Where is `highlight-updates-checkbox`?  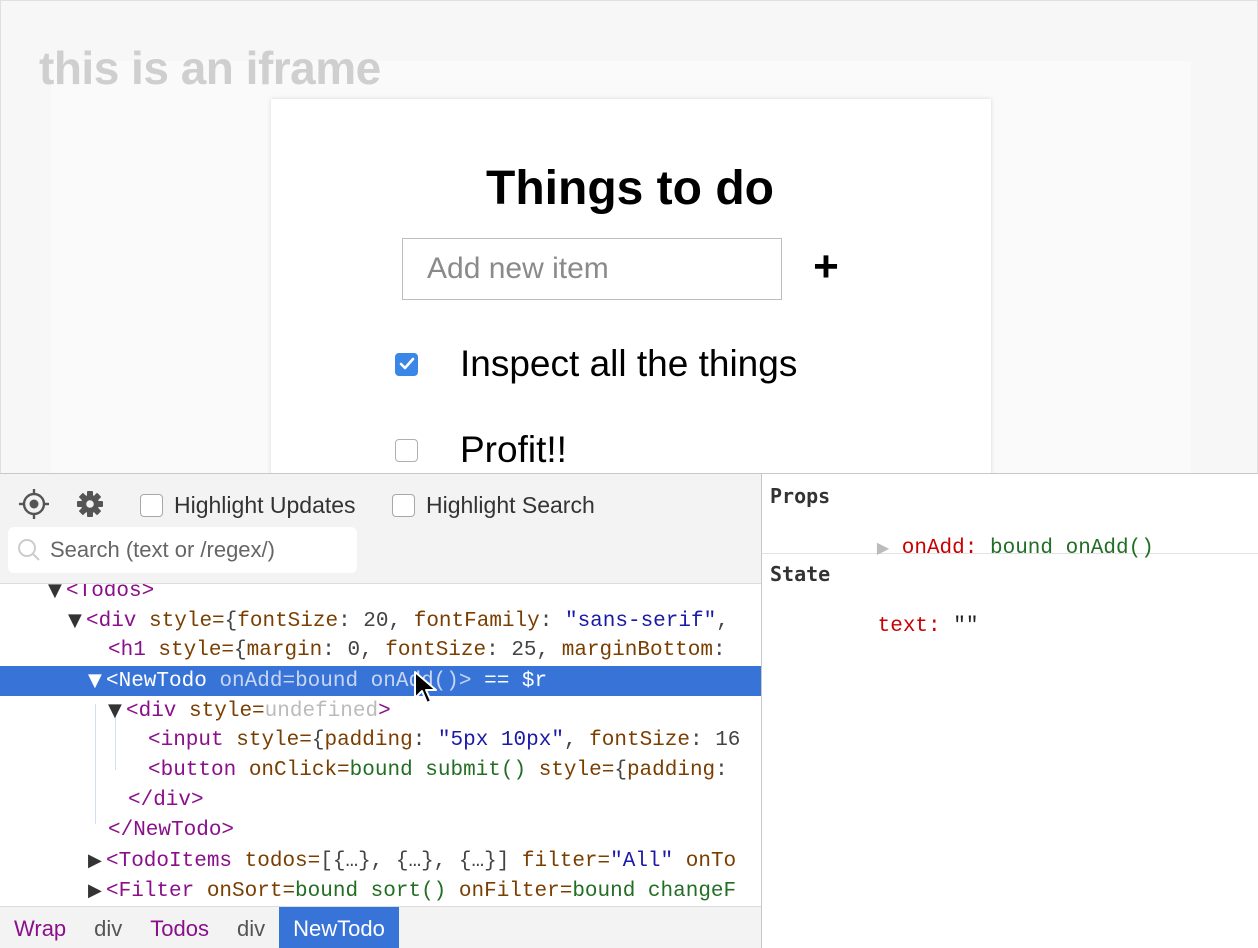
highlight-updates-checkbox is located at coordinates (151, 505).